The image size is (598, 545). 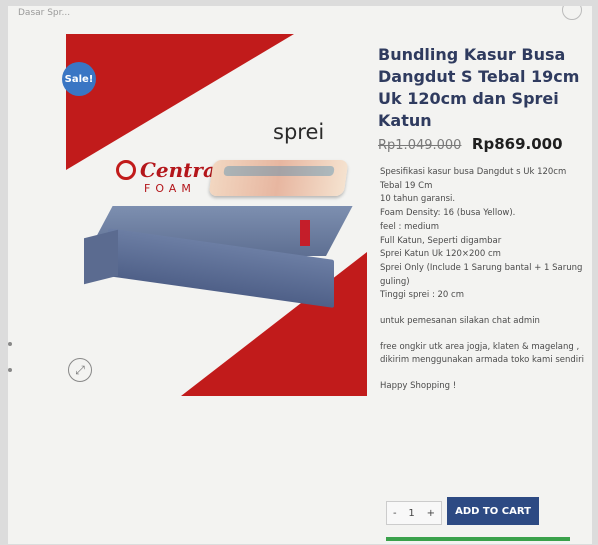 What do you see at coordinates (441, 240) in the screenshot?
I see `desc-line: Full Katun, Seperti digambar` at bounding box center [441, 240].